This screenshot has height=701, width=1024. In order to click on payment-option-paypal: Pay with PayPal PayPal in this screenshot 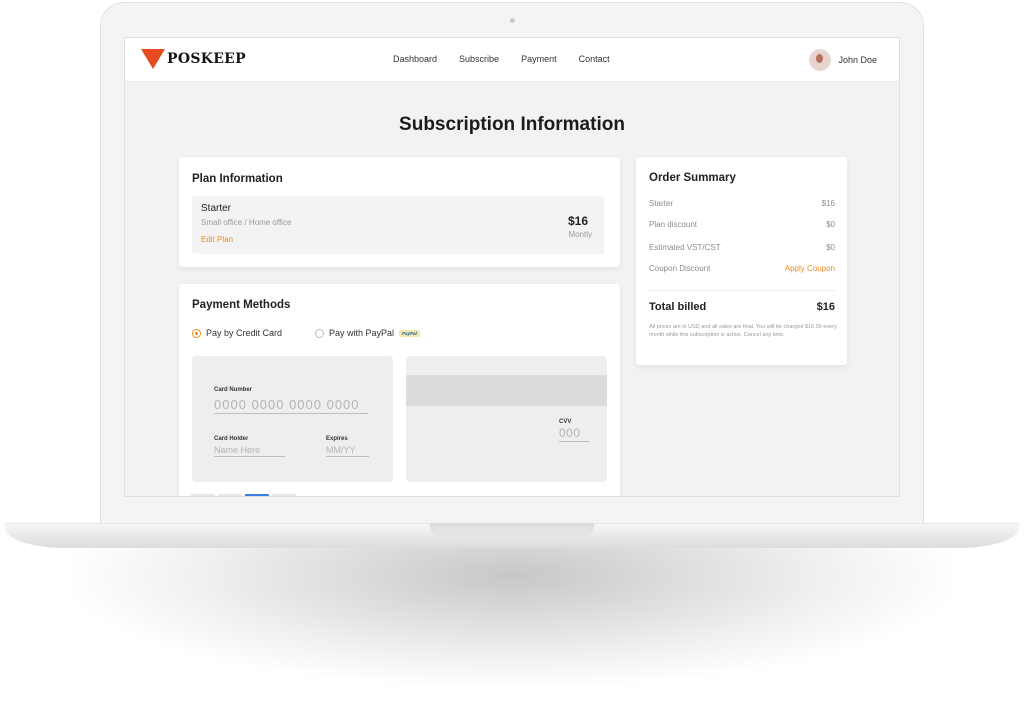, I will do `click(367, 333)`.